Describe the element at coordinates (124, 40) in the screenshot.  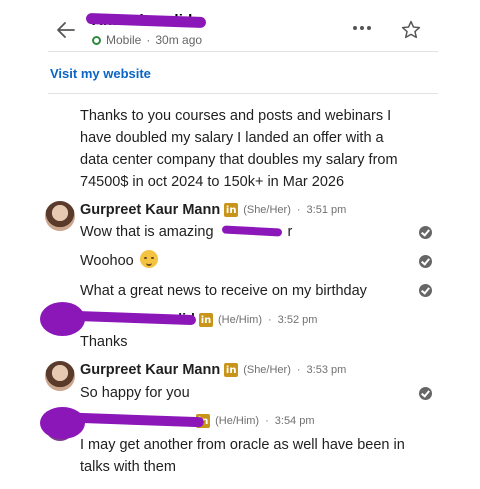
I see `presence-device: Mobile` at that location.